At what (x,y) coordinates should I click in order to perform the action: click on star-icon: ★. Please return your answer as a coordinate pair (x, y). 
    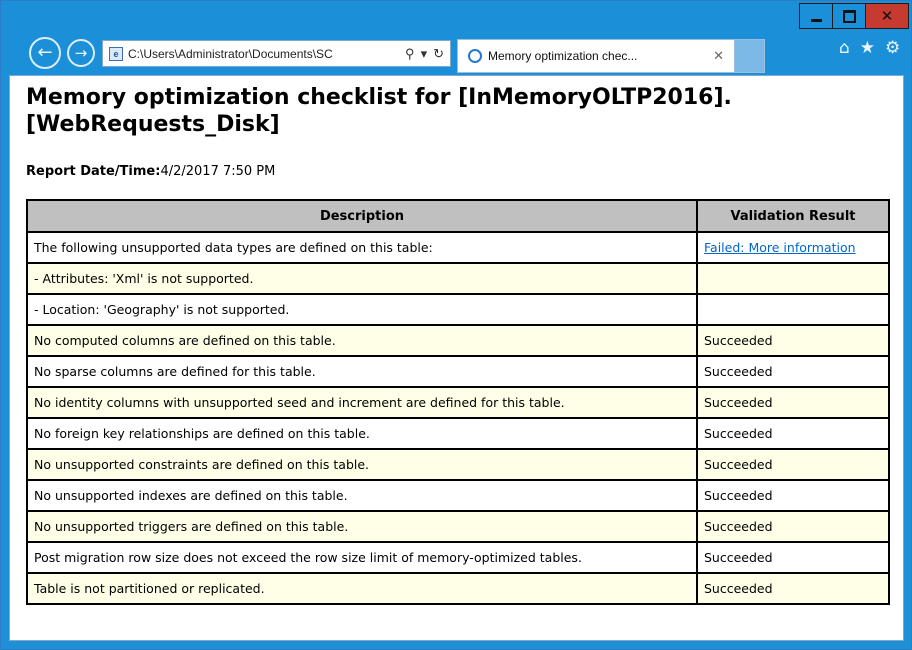
    Looking at the image, I should click on (867, 48).